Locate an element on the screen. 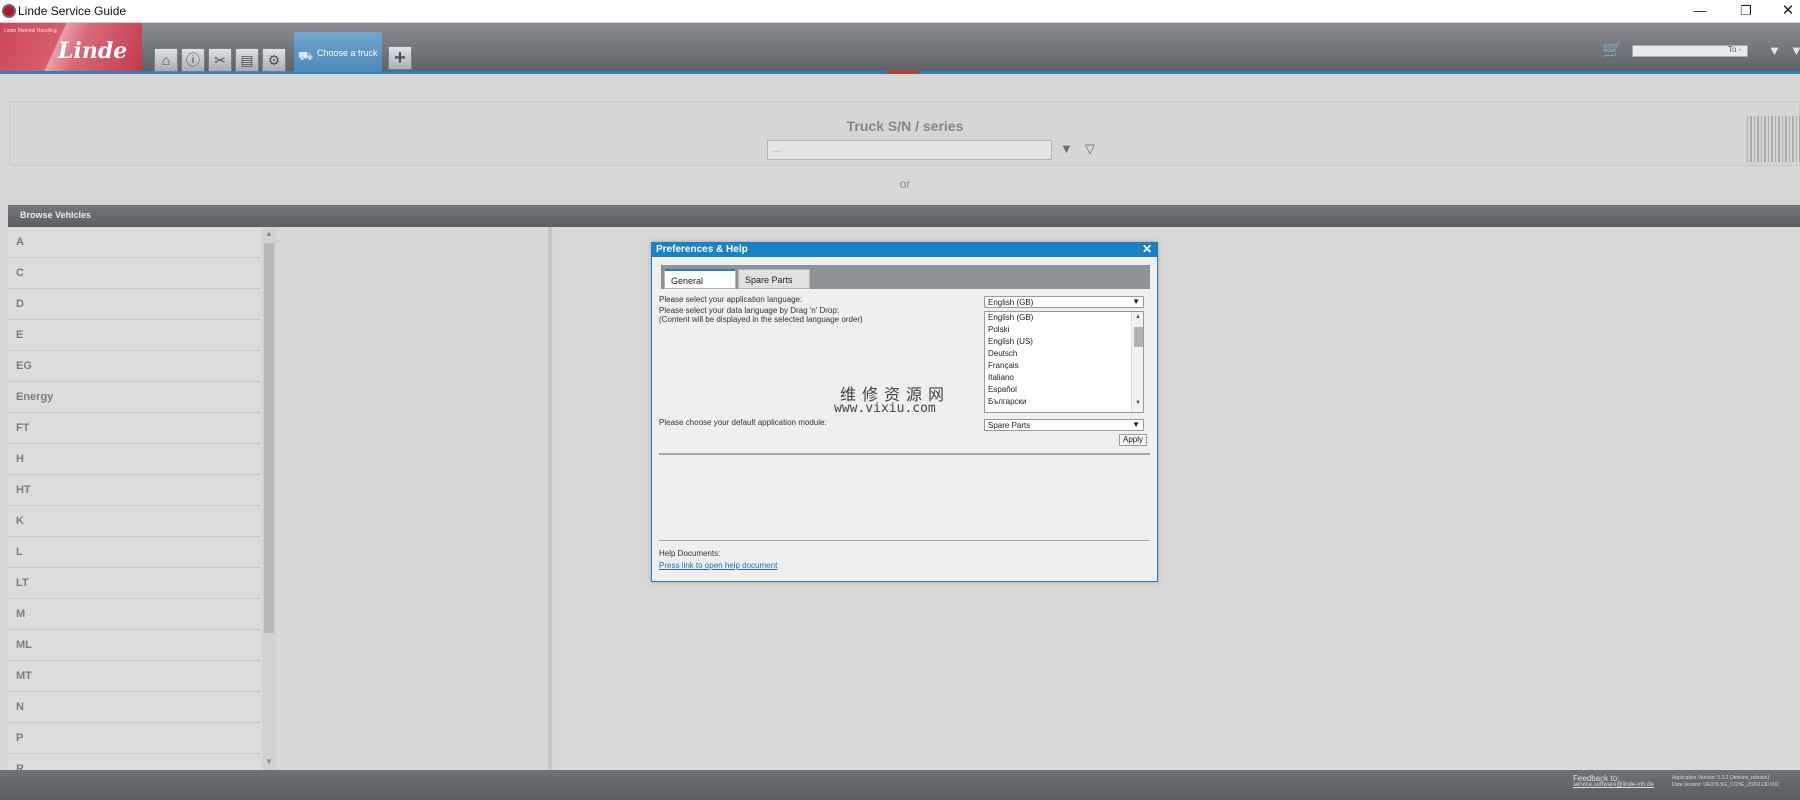 The image size is (1800, 800). series-list-item: E is located at coordinates (134, 335).